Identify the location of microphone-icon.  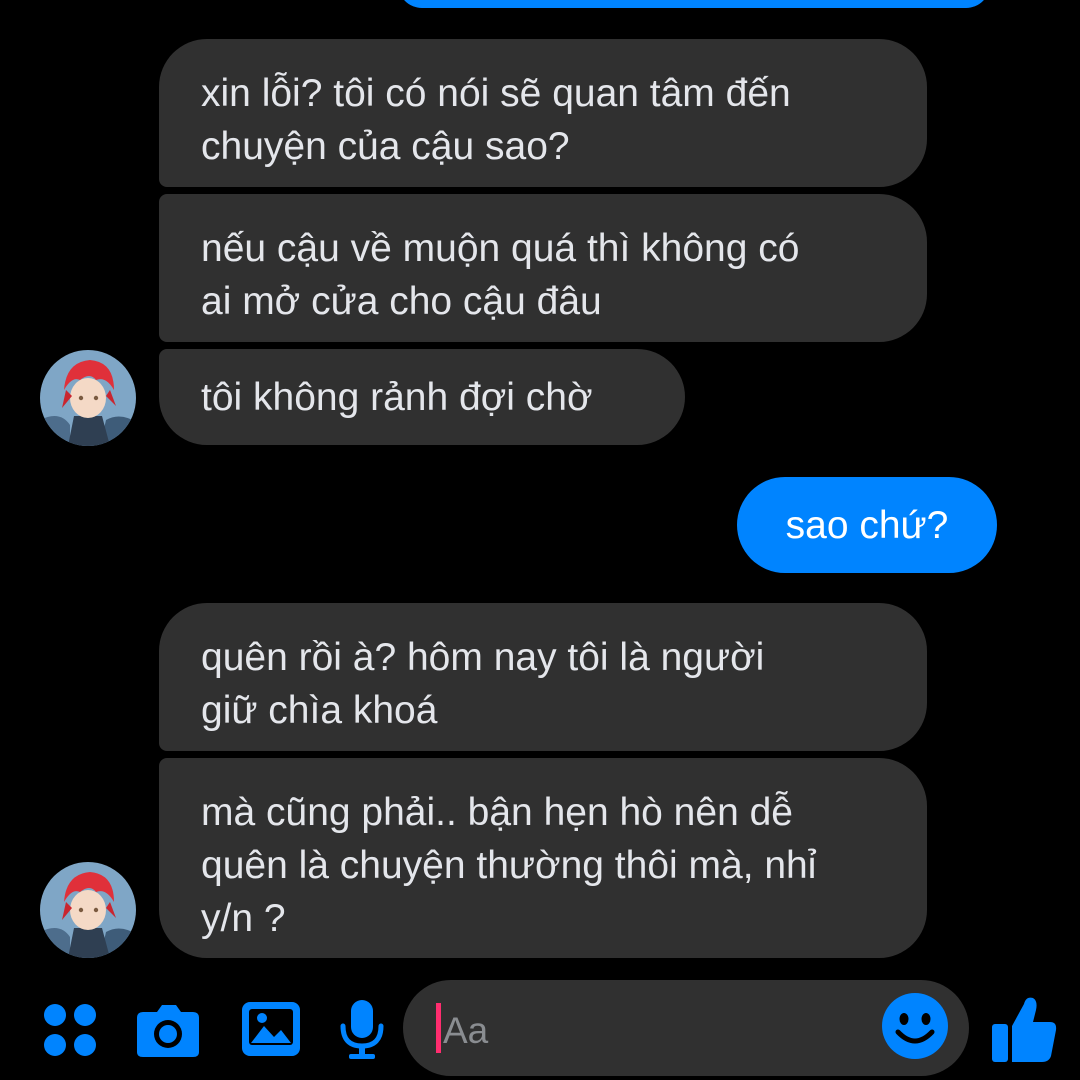
(362, 1029).